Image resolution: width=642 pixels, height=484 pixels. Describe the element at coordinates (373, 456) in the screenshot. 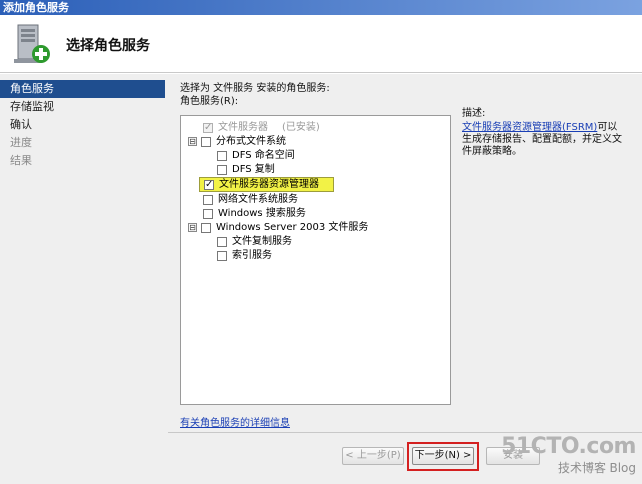

I see `prev-button: < 上一步(P)` at that location.